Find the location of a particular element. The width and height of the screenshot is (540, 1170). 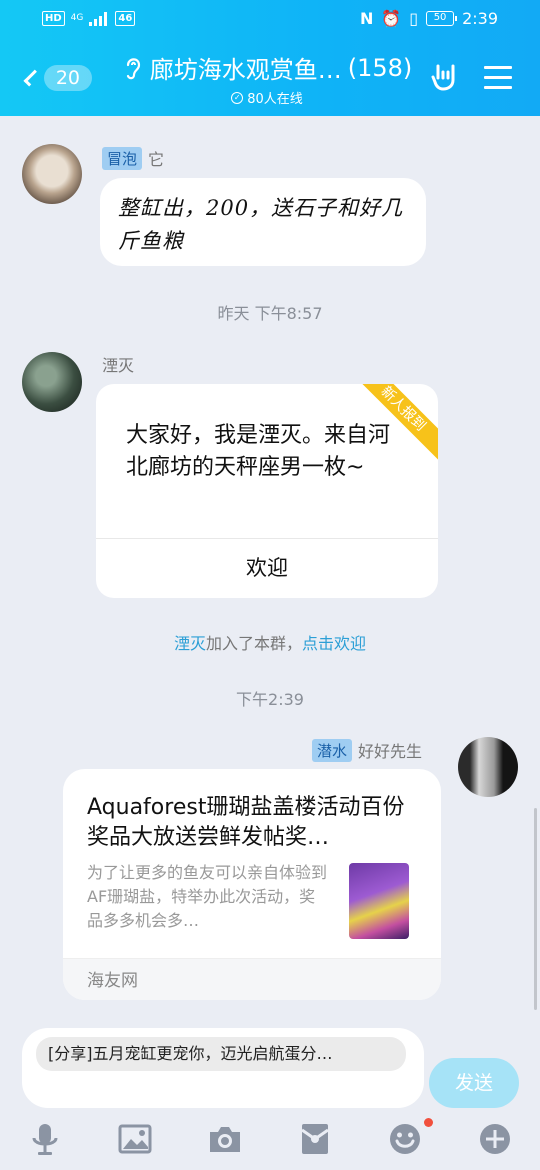

notification-dot is located at coordinates (428, 1122).